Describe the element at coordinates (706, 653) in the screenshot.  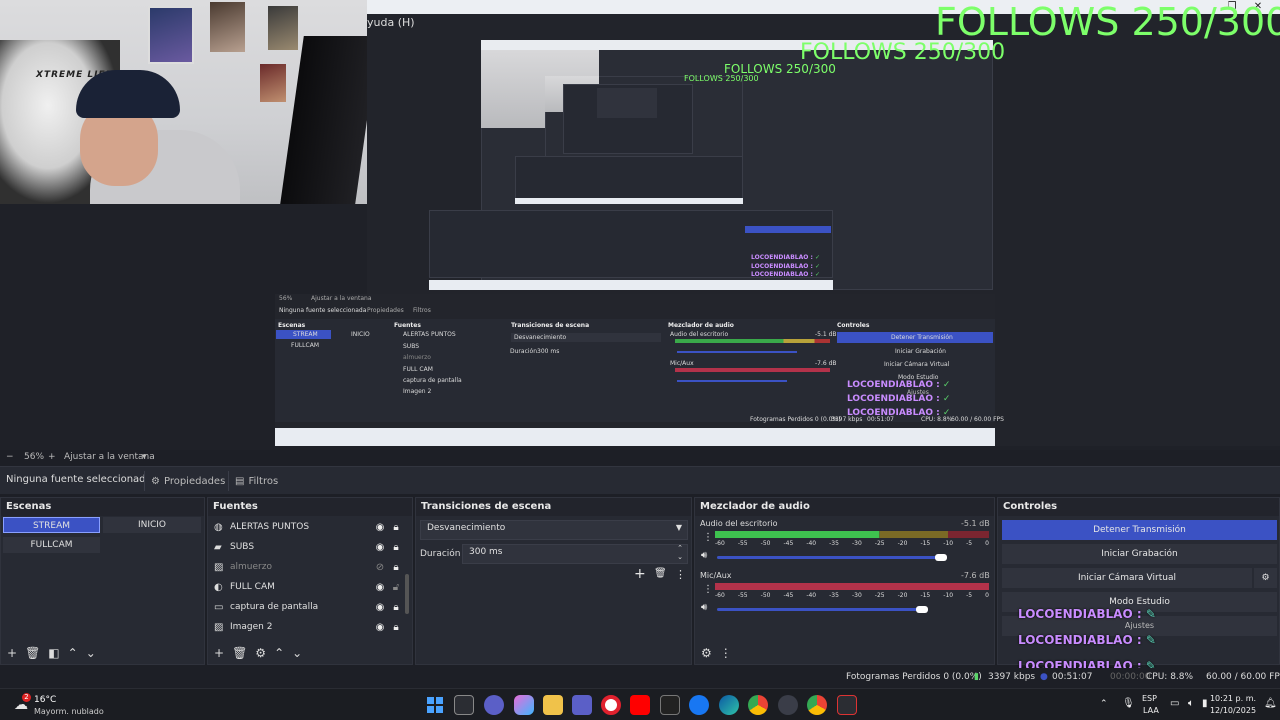
I see `advanced-audio-icon: ⚙` at that location.